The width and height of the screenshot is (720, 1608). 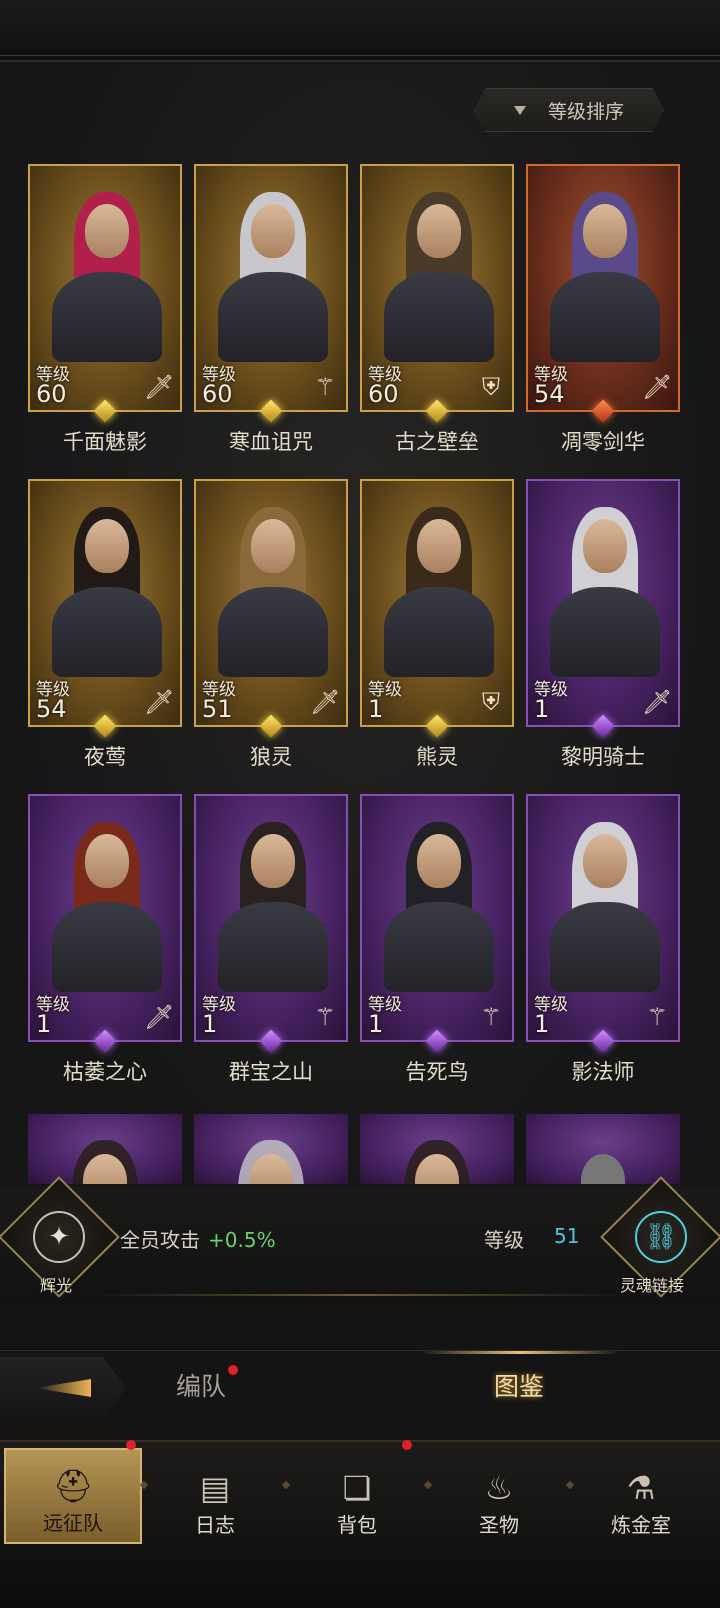 What do you see at coordinates (437, 288) in the screenshot?
I see `hero-portrait: 等级 60 ⛨` at bounding box center [437, 288].